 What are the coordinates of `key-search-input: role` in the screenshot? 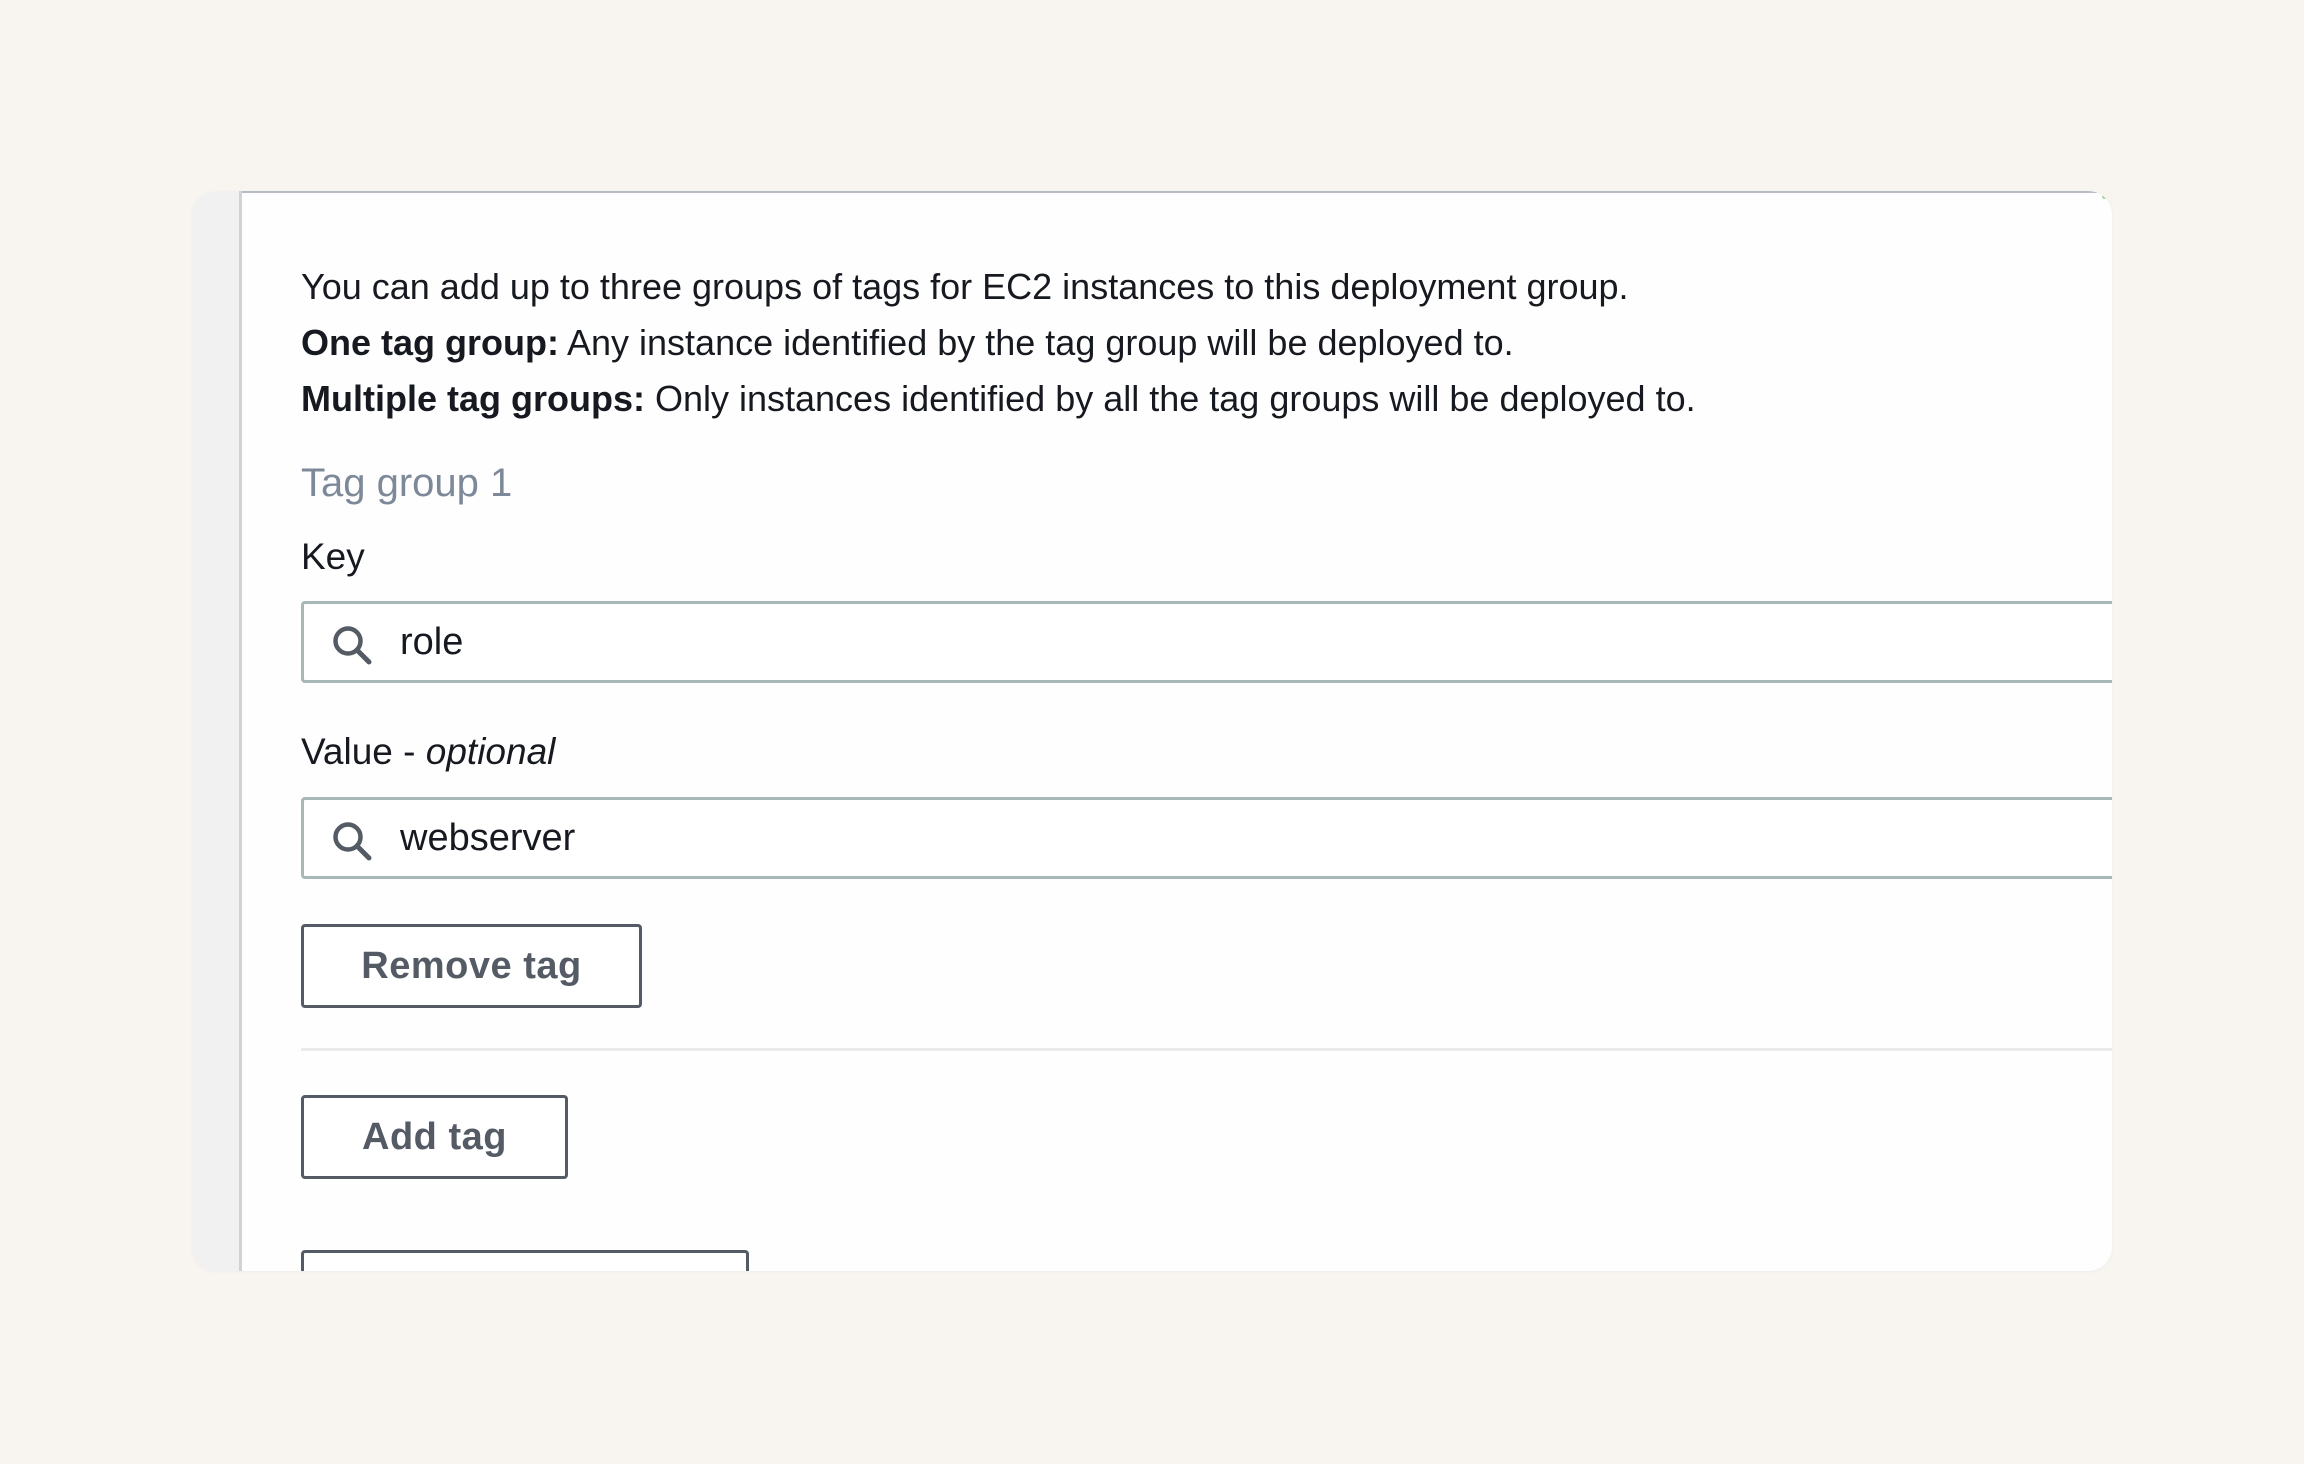 It's located at (1206, 642).